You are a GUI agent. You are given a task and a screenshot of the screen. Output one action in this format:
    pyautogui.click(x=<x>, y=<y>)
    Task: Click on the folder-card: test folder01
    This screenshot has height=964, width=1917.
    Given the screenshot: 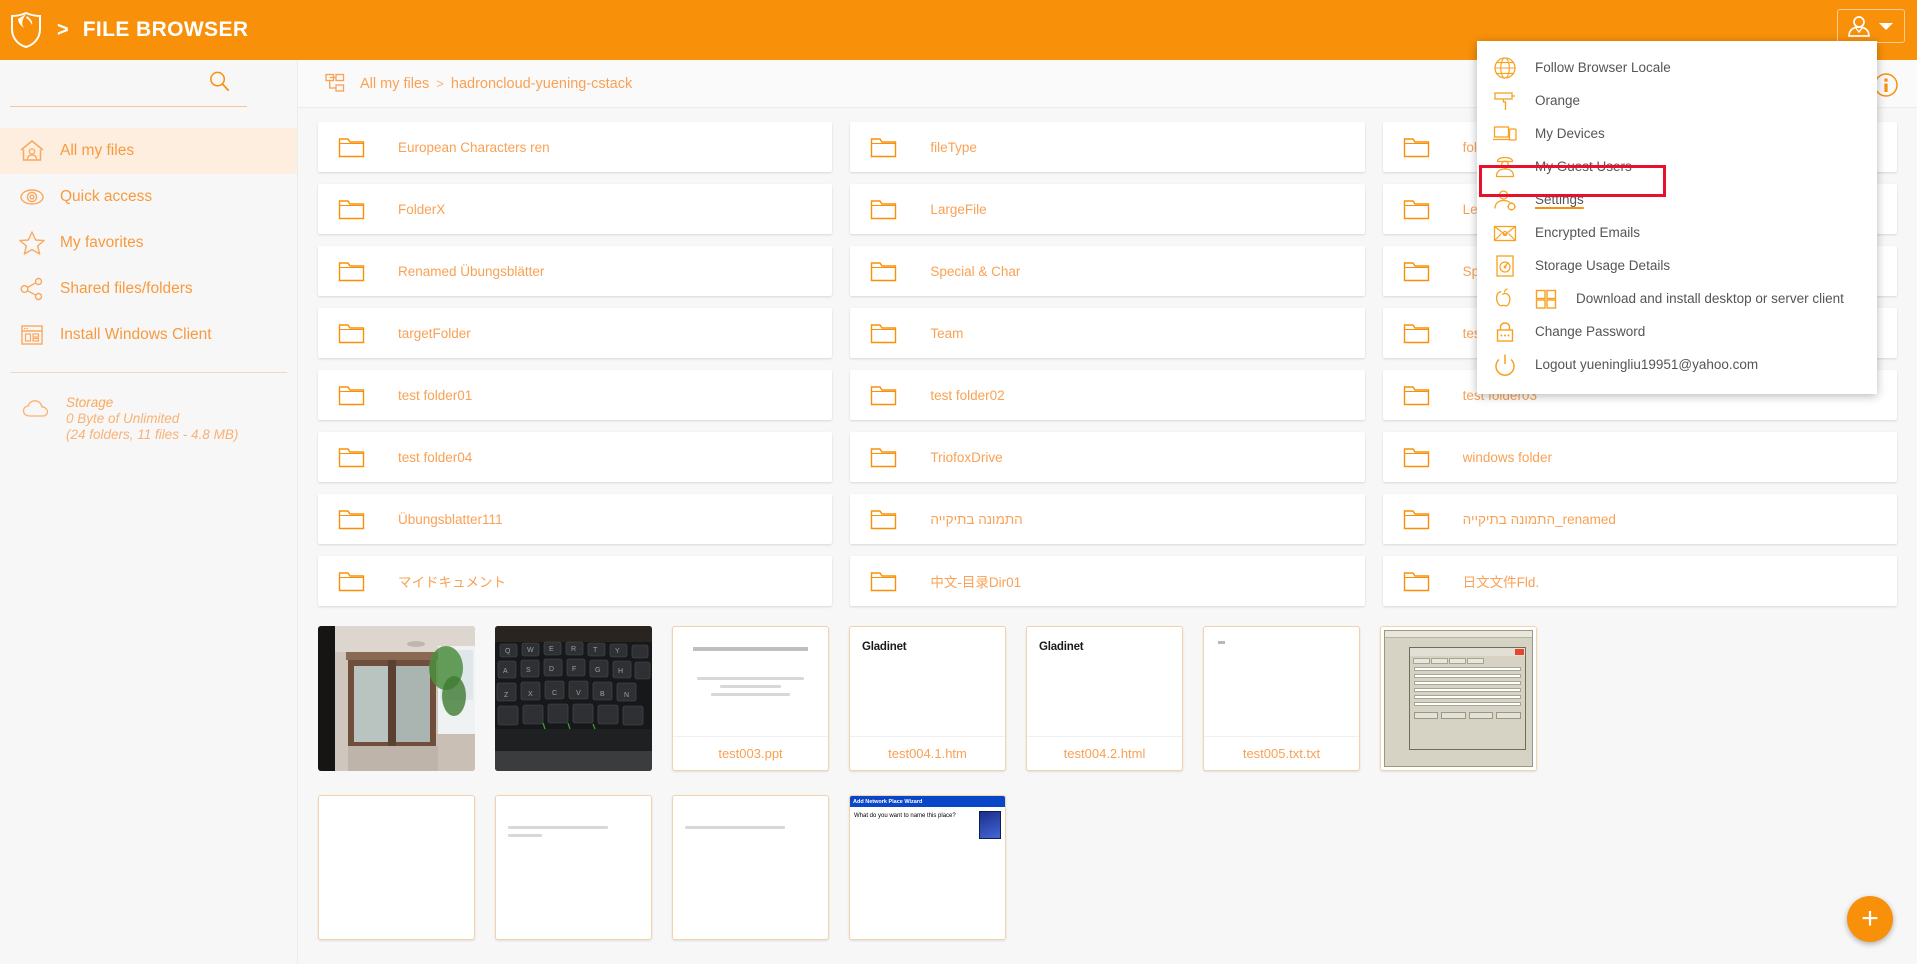 What is the action you would take?
    pyautogui.click(x=575, y=395)
    